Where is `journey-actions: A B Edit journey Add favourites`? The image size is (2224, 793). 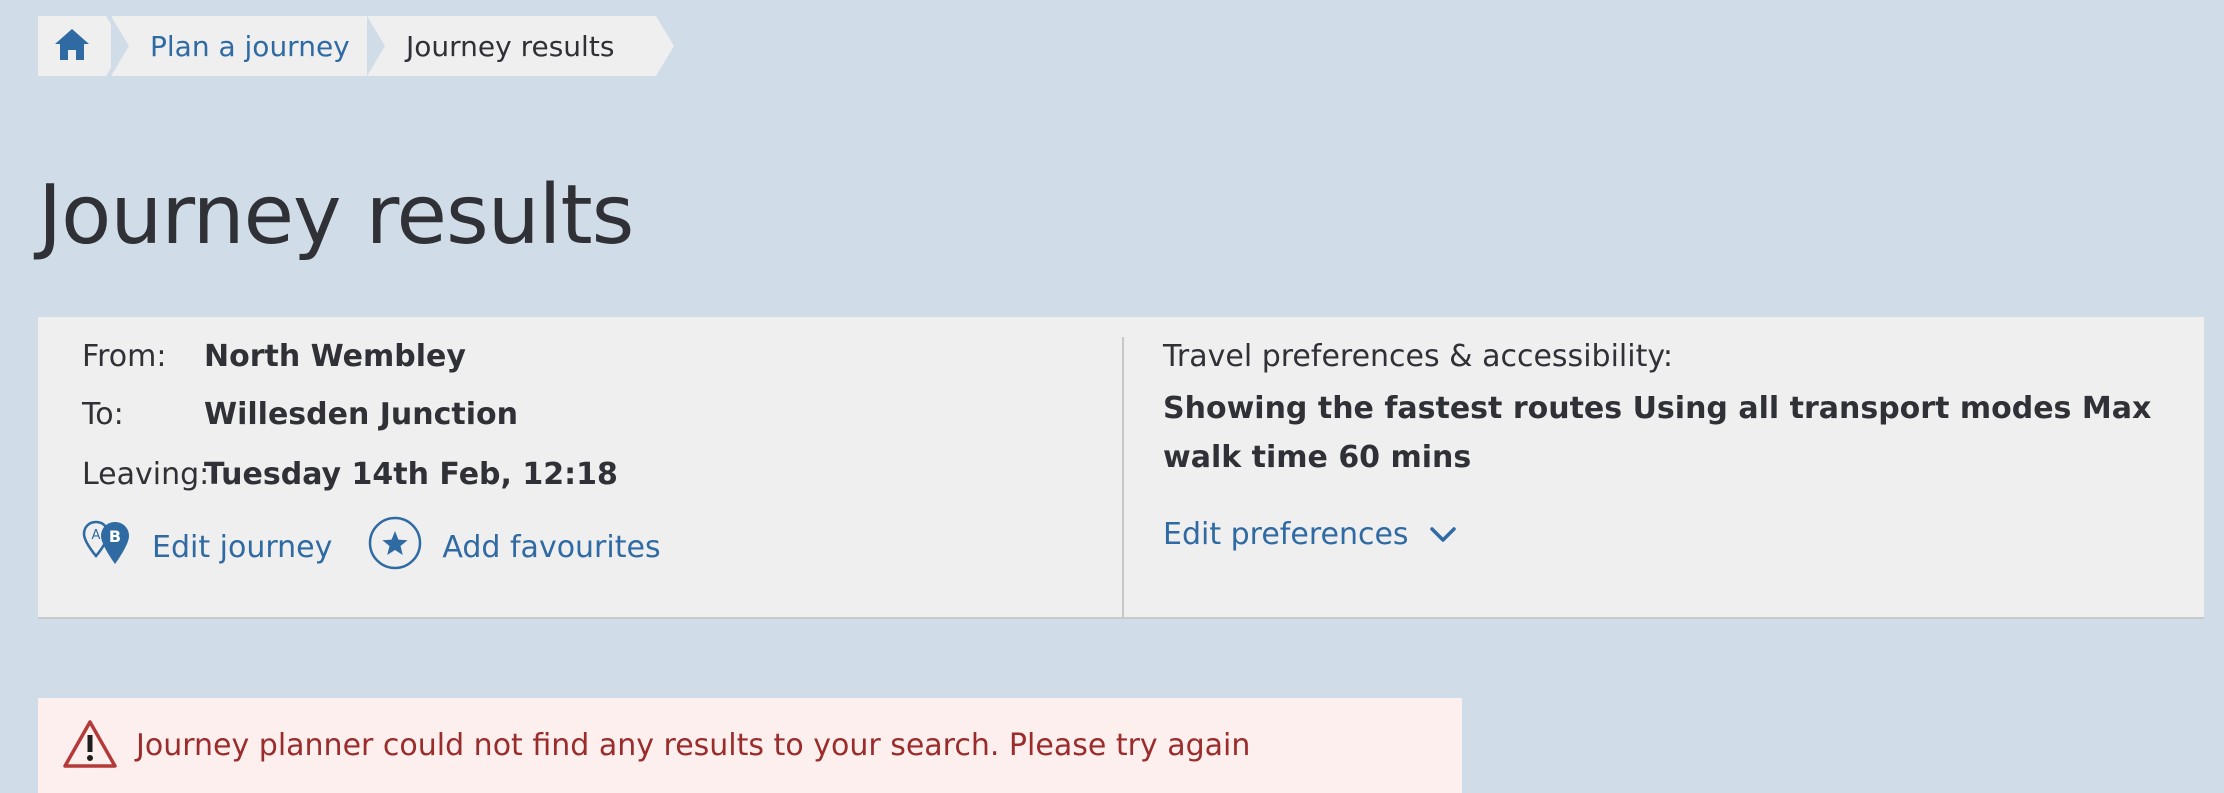 journey-actions: A B Edit journey Add favourites is located at coordinates (371, 547).